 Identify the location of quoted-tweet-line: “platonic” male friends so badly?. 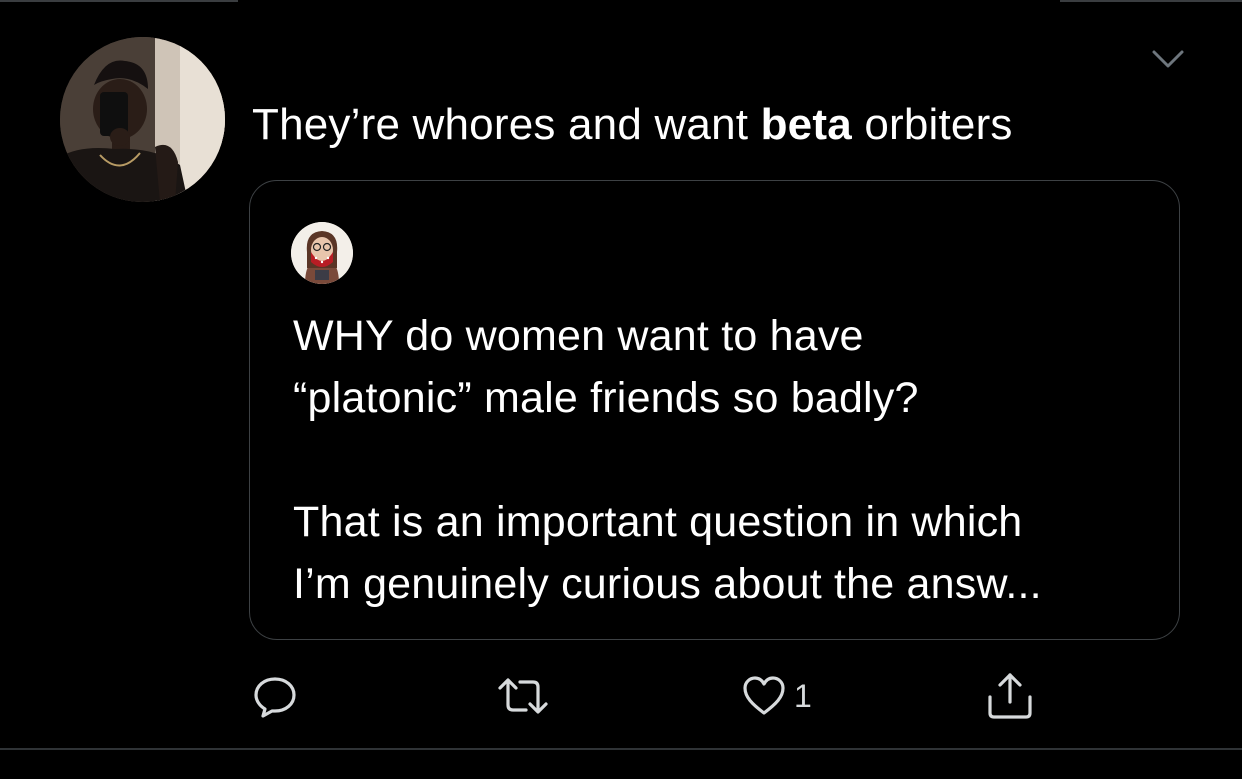
(606, 398).